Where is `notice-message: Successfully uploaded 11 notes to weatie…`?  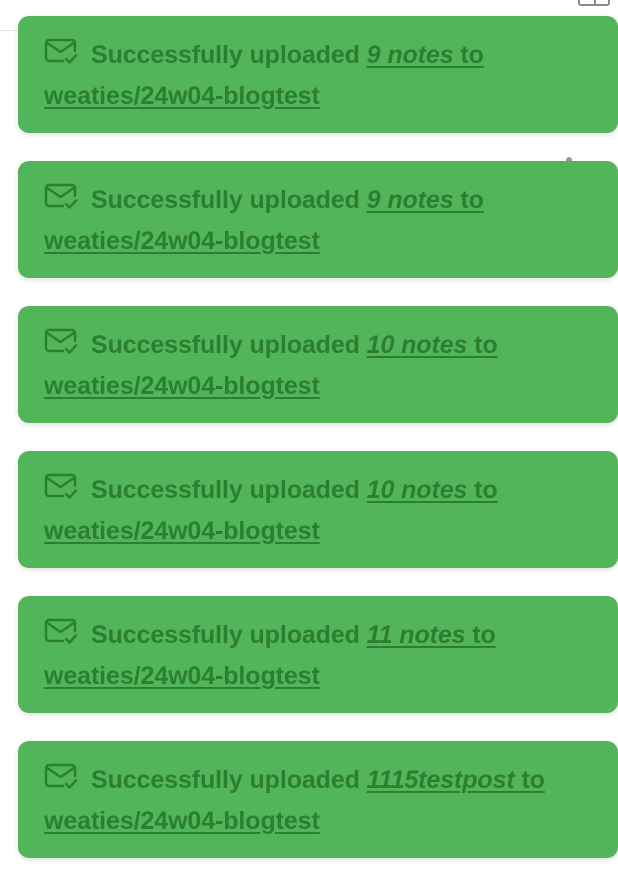 notice-message: Successfully uploaded 11 notes to weatie… is located at coordinates (321, 655).